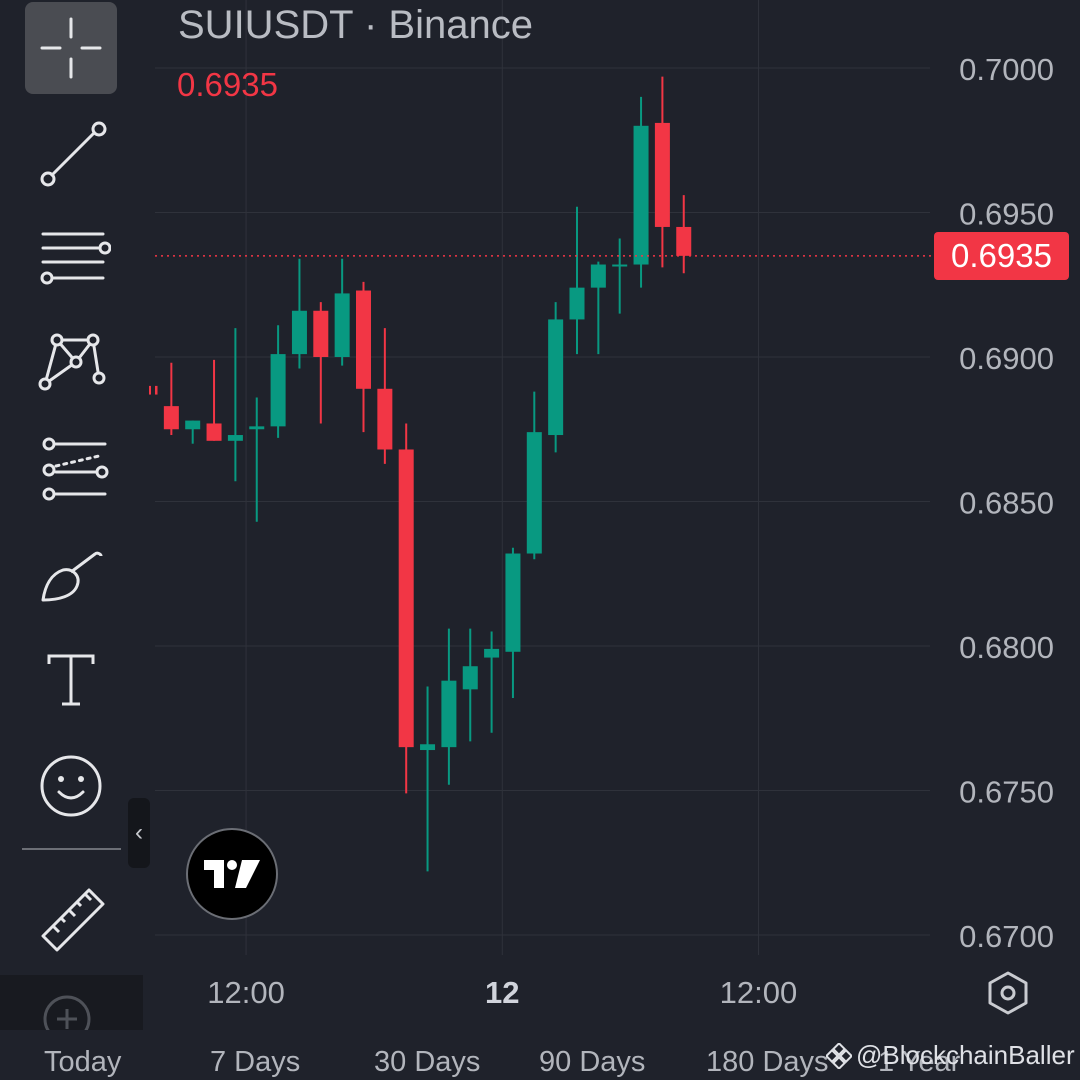 The width and height of the screenshot is (1080, 1080). I want to click on chart-settings-button, so click(1008, 993).